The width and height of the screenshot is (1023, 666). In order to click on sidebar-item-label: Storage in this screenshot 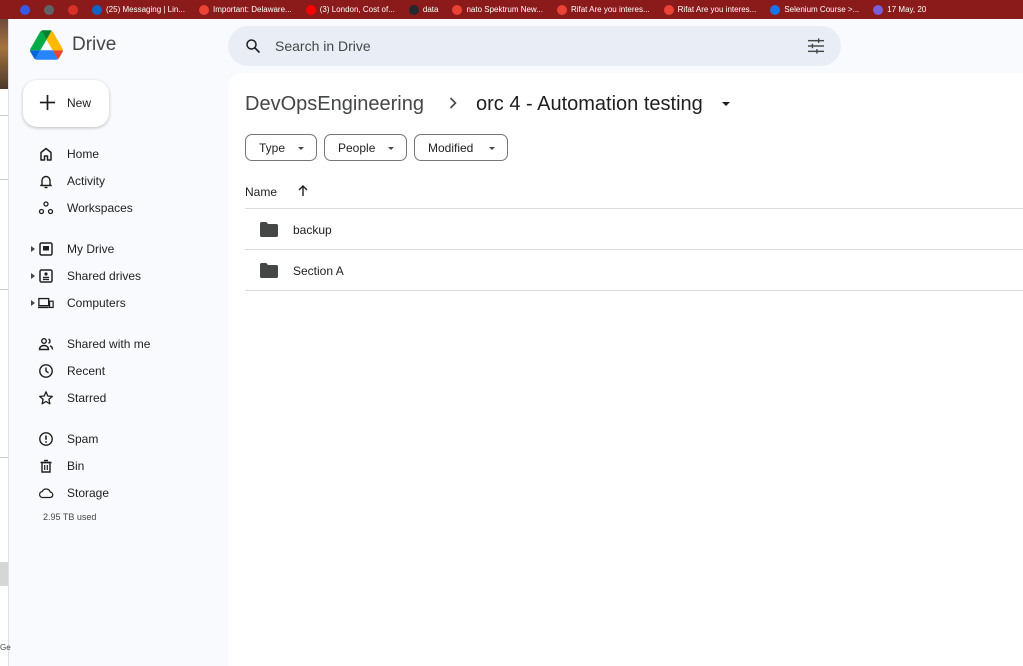, I will do `click(88, 493)`.